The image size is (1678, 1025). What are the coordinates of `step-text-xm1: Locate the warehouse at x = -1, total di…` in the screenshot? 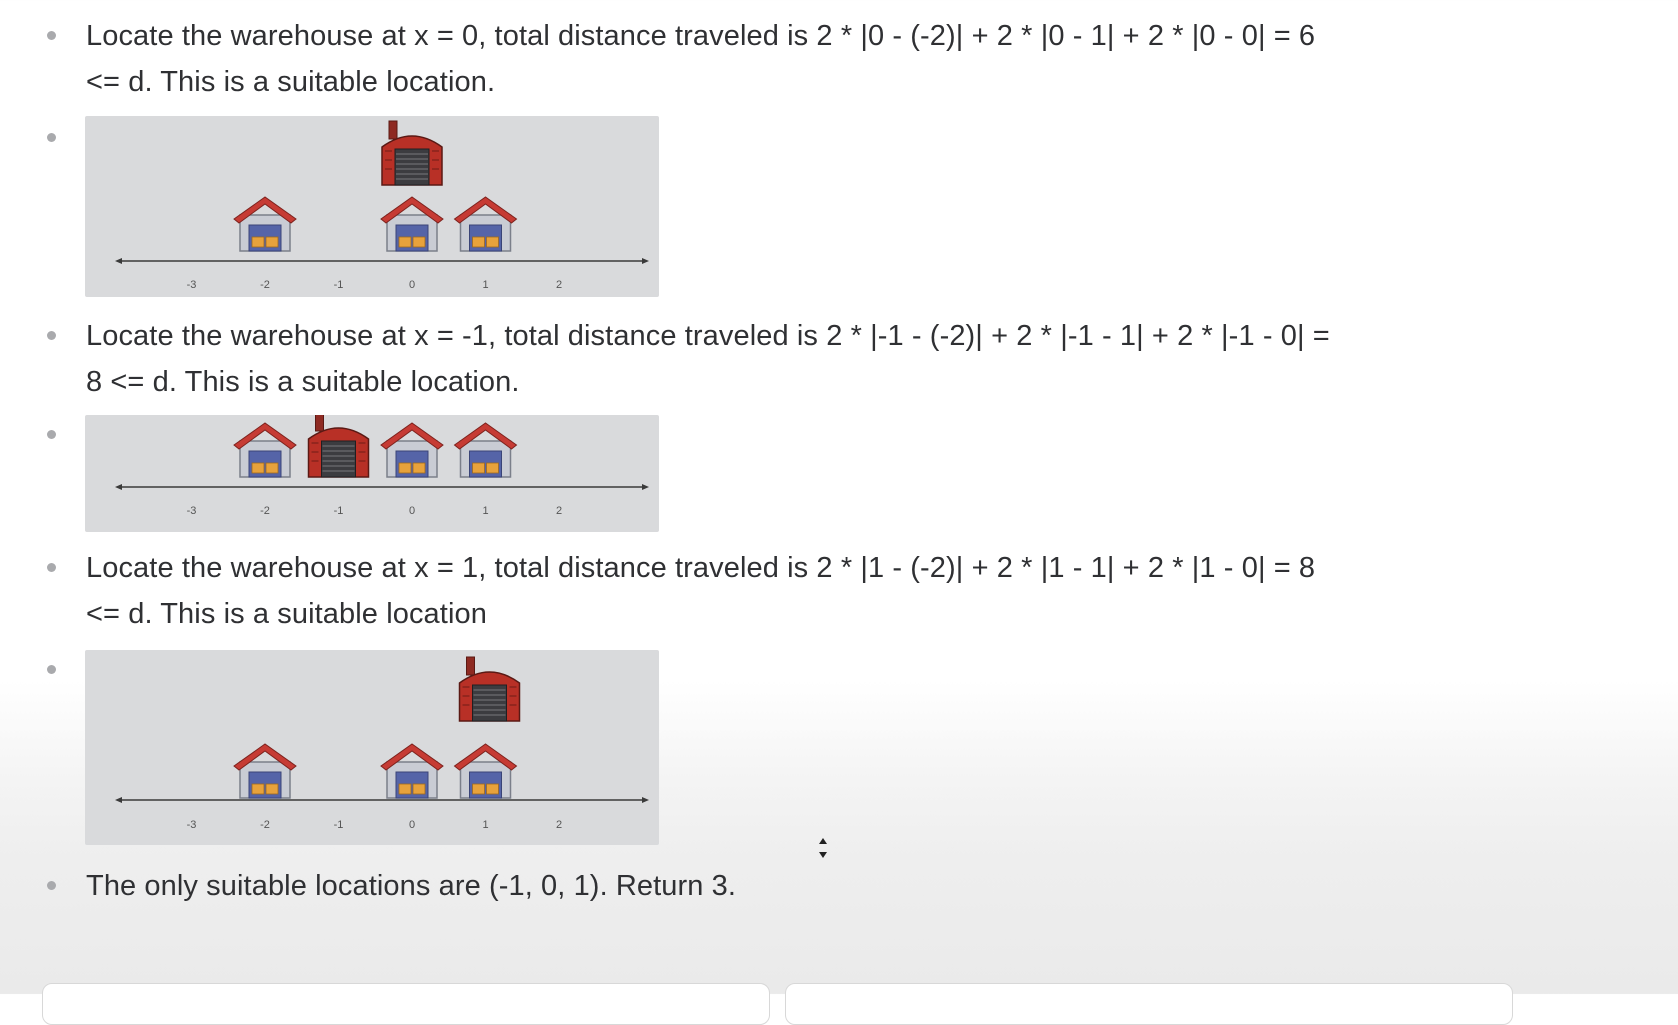 It's located at (806, 359).